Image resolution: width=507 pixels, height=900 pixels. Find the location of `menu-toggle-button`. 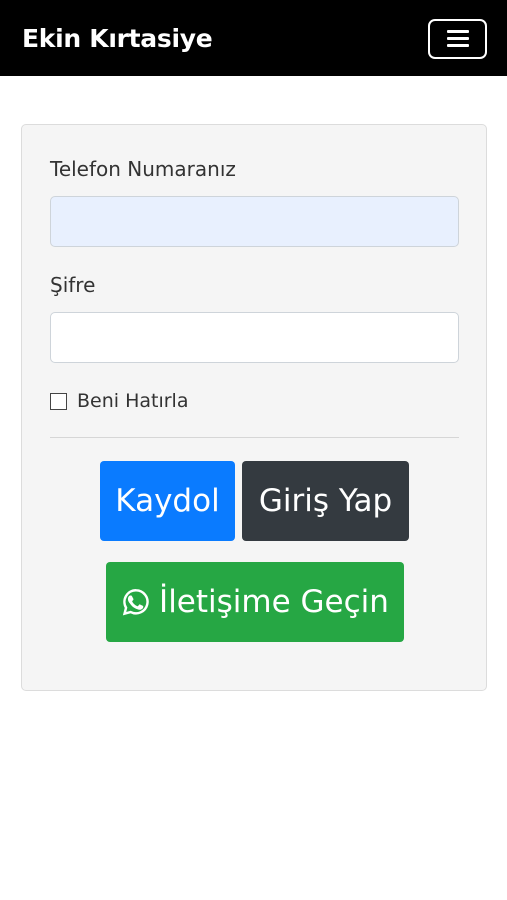

menu-toggle-button is located at coordinates (457, 39).